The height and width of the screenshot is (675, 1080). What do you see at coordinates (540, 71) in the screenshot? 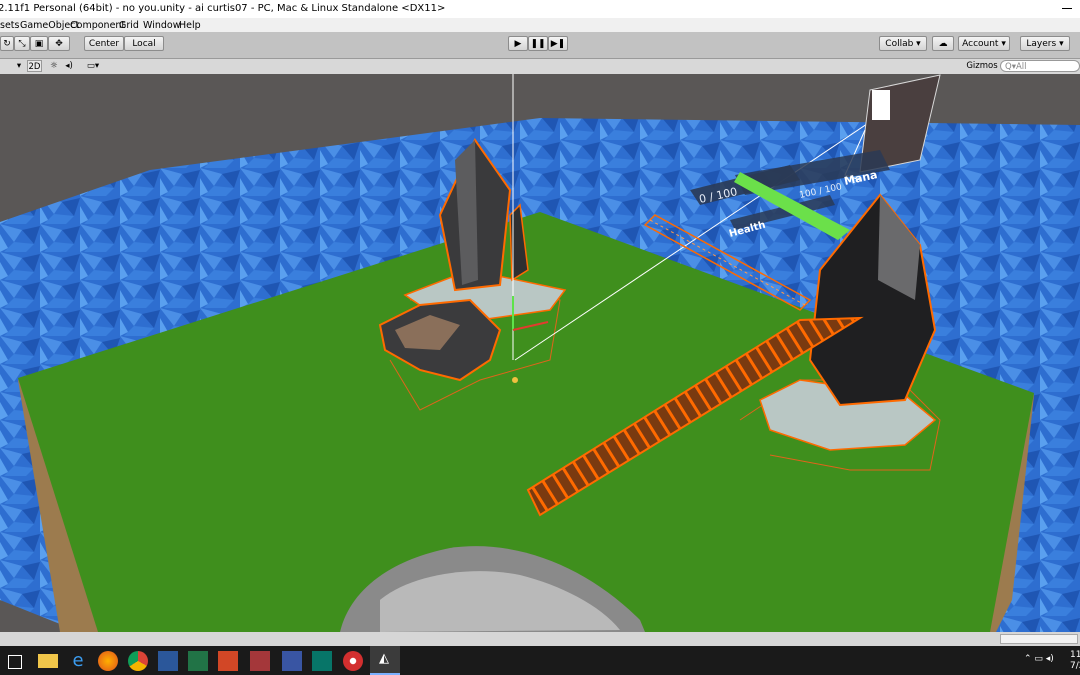
I see `scene-view-header: ▾ 2D ☼ ◂) ▭▾ Gizmos ▾ Q▾All` at bounding box center [540, 71].